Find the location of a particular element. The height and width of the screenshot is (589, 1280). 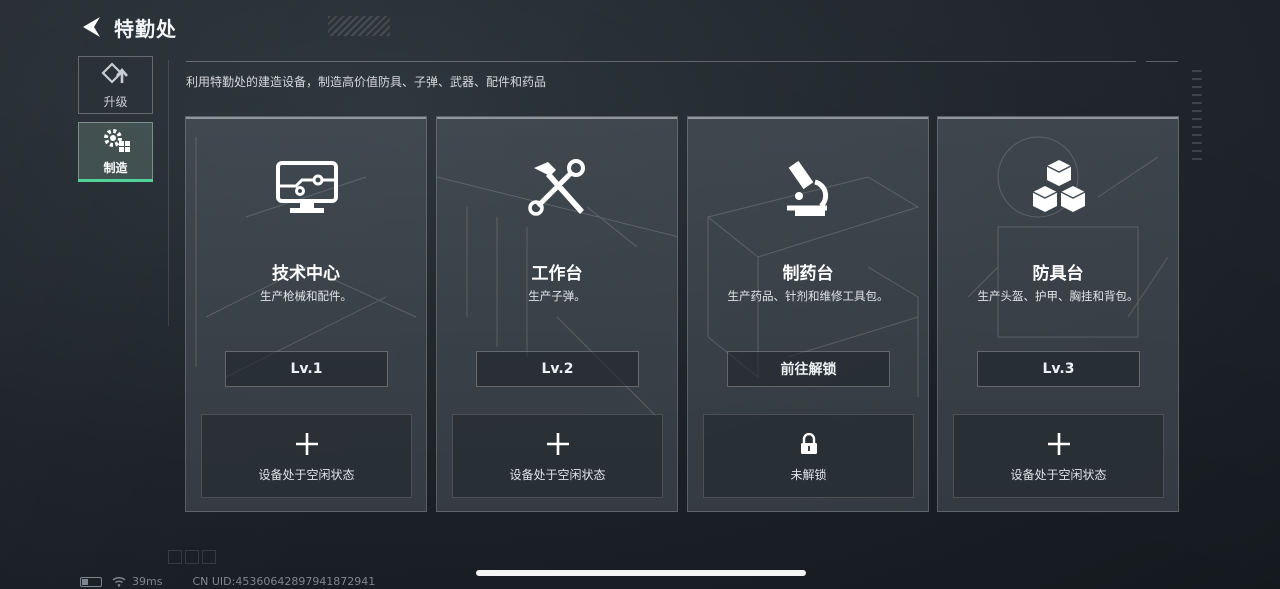

sidebar-tab-craft: 制造 is located at coordinates (115, 151).